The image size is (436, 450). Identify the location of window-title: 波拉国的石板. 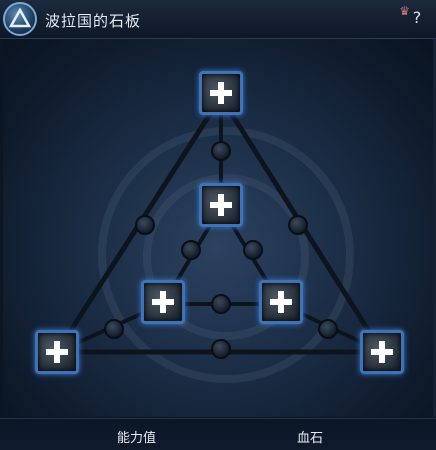
(93, 21).